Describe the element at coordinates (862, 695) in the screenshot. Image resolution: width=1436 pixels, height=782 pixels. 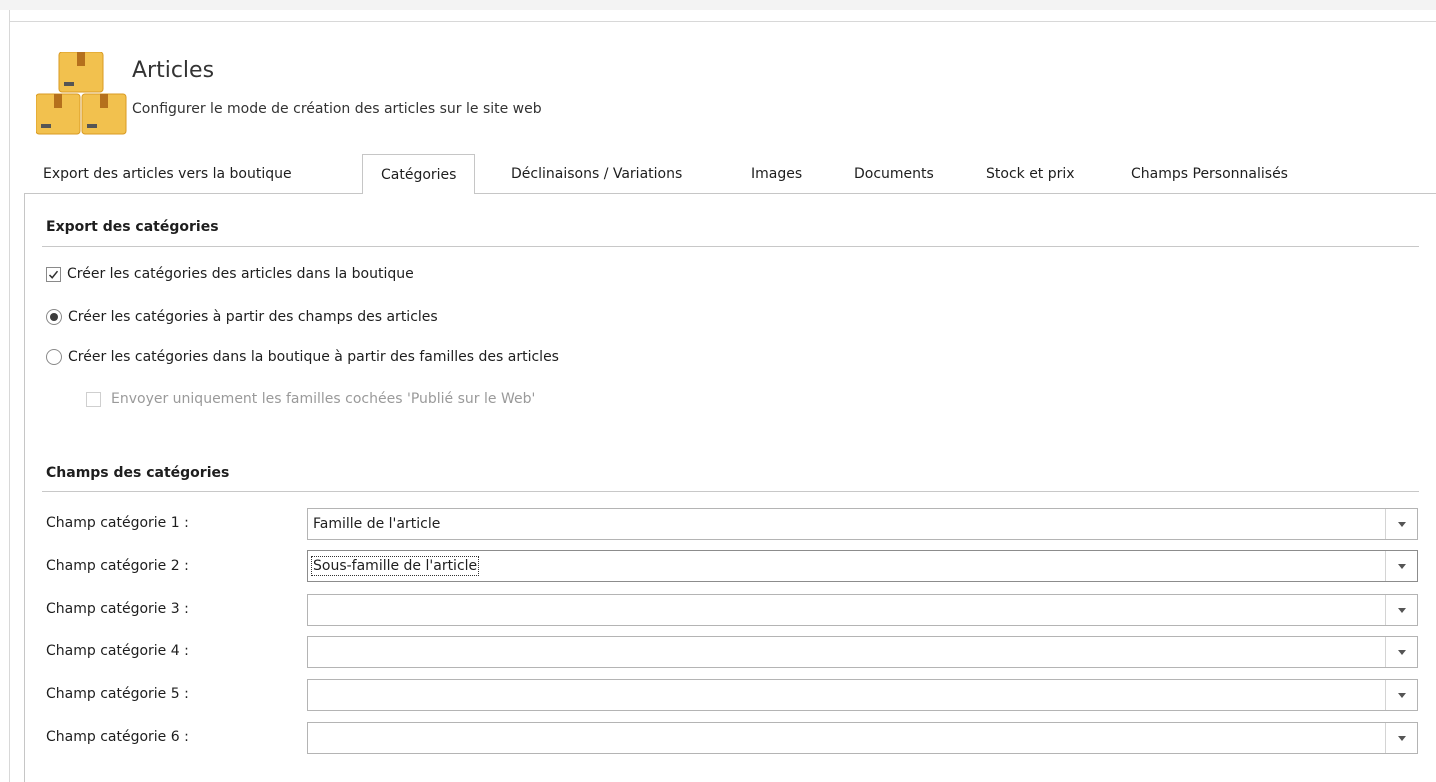
I see `category-field-5-select` at that location.